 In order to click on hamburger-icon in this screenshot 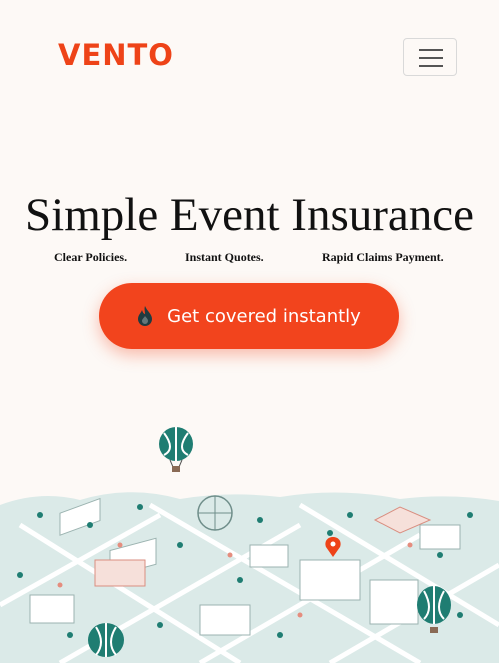, I will do `click(431, 50)`.